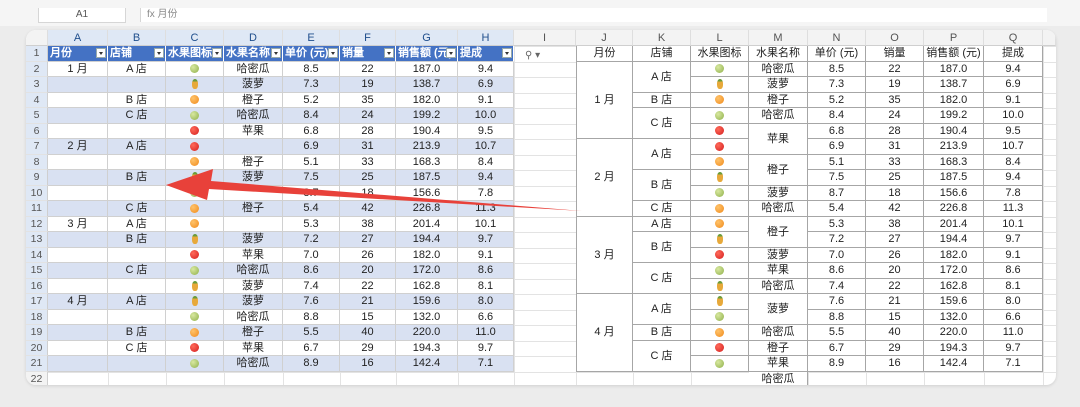 This screenshot has width=1080, height=407. What do you see at coordinates (374, 190) in the screenshot?
I see `red-arrow-annotation` at bounding box center [374, 190].